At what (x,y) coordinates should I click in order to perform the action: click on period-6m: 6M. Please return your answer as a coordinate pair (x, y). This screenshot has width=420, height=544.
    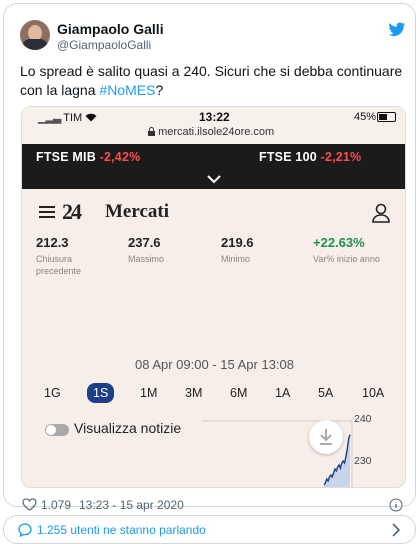
    Looking at the image, I should click on (238, 393).